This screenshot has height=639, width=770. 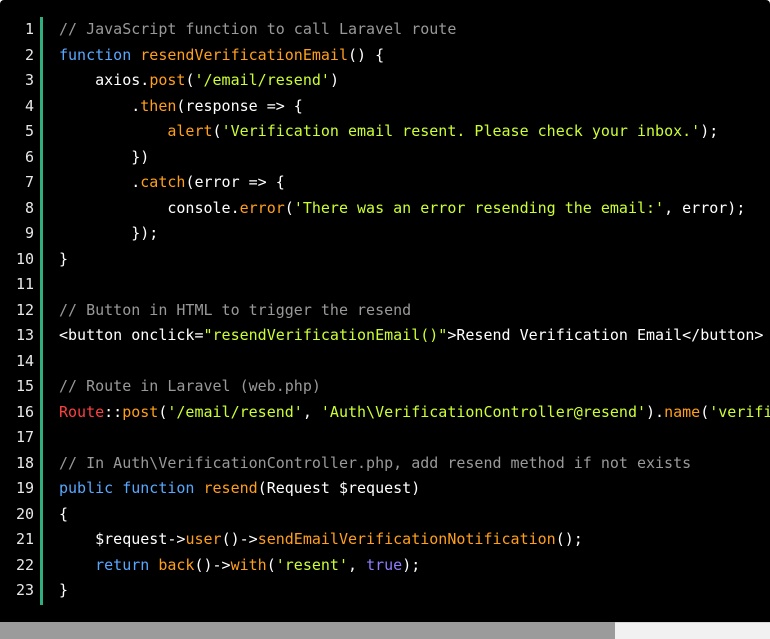 What do you see at coordinates (29, 54) in the screenshot?
I see `line-number: 2` at bounding box center [29, 54].